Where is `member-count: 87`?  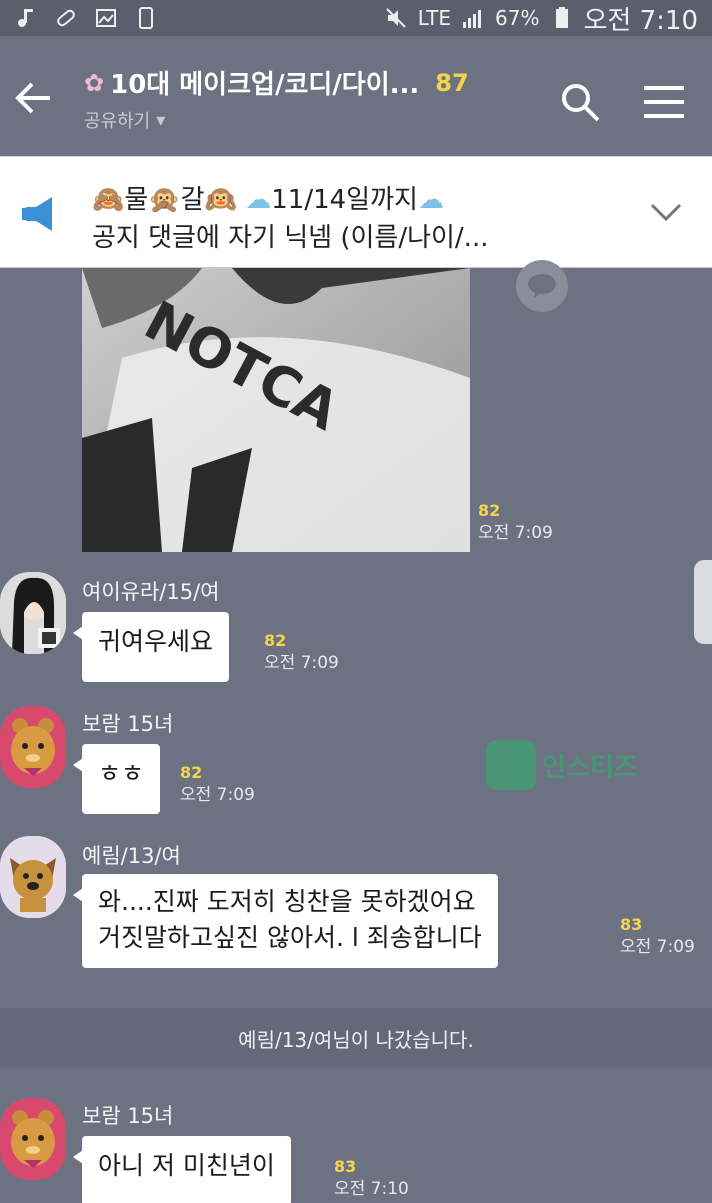 member-count: 87 is located at coordinates (452, 82).